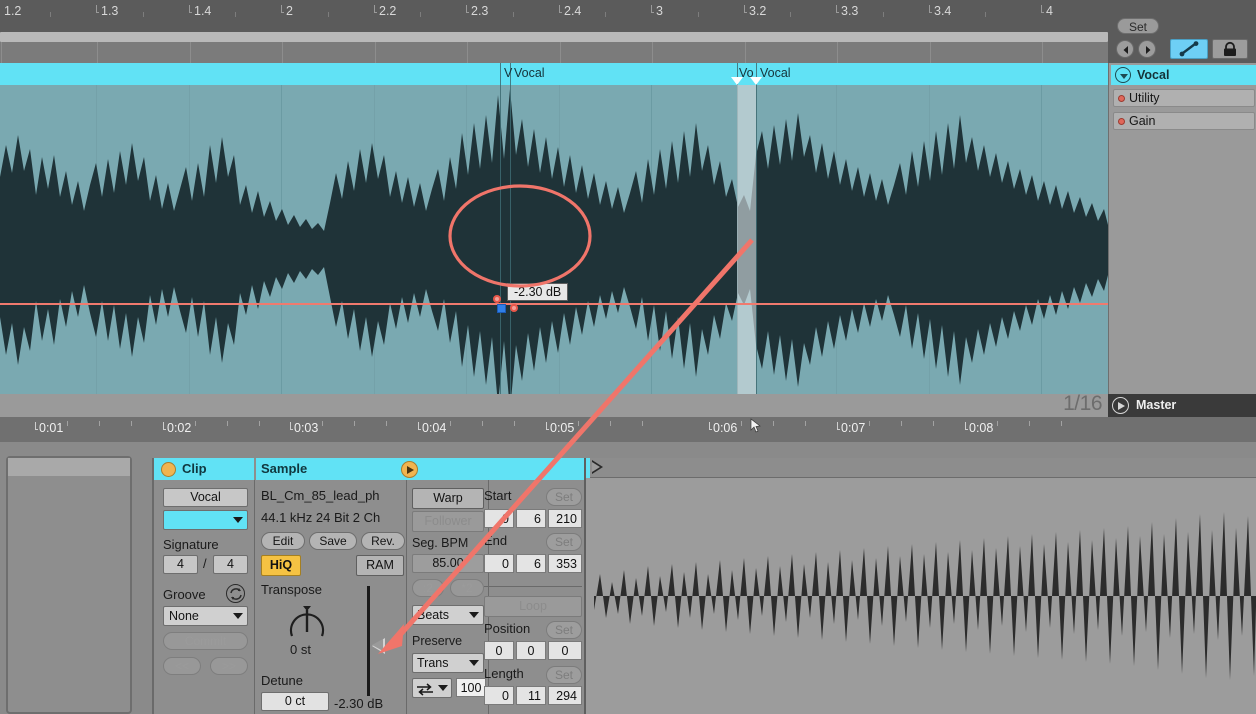  Describe the element at coordinates (283, 541) in the screenshot. I see `edit-button: Edit` at that location.